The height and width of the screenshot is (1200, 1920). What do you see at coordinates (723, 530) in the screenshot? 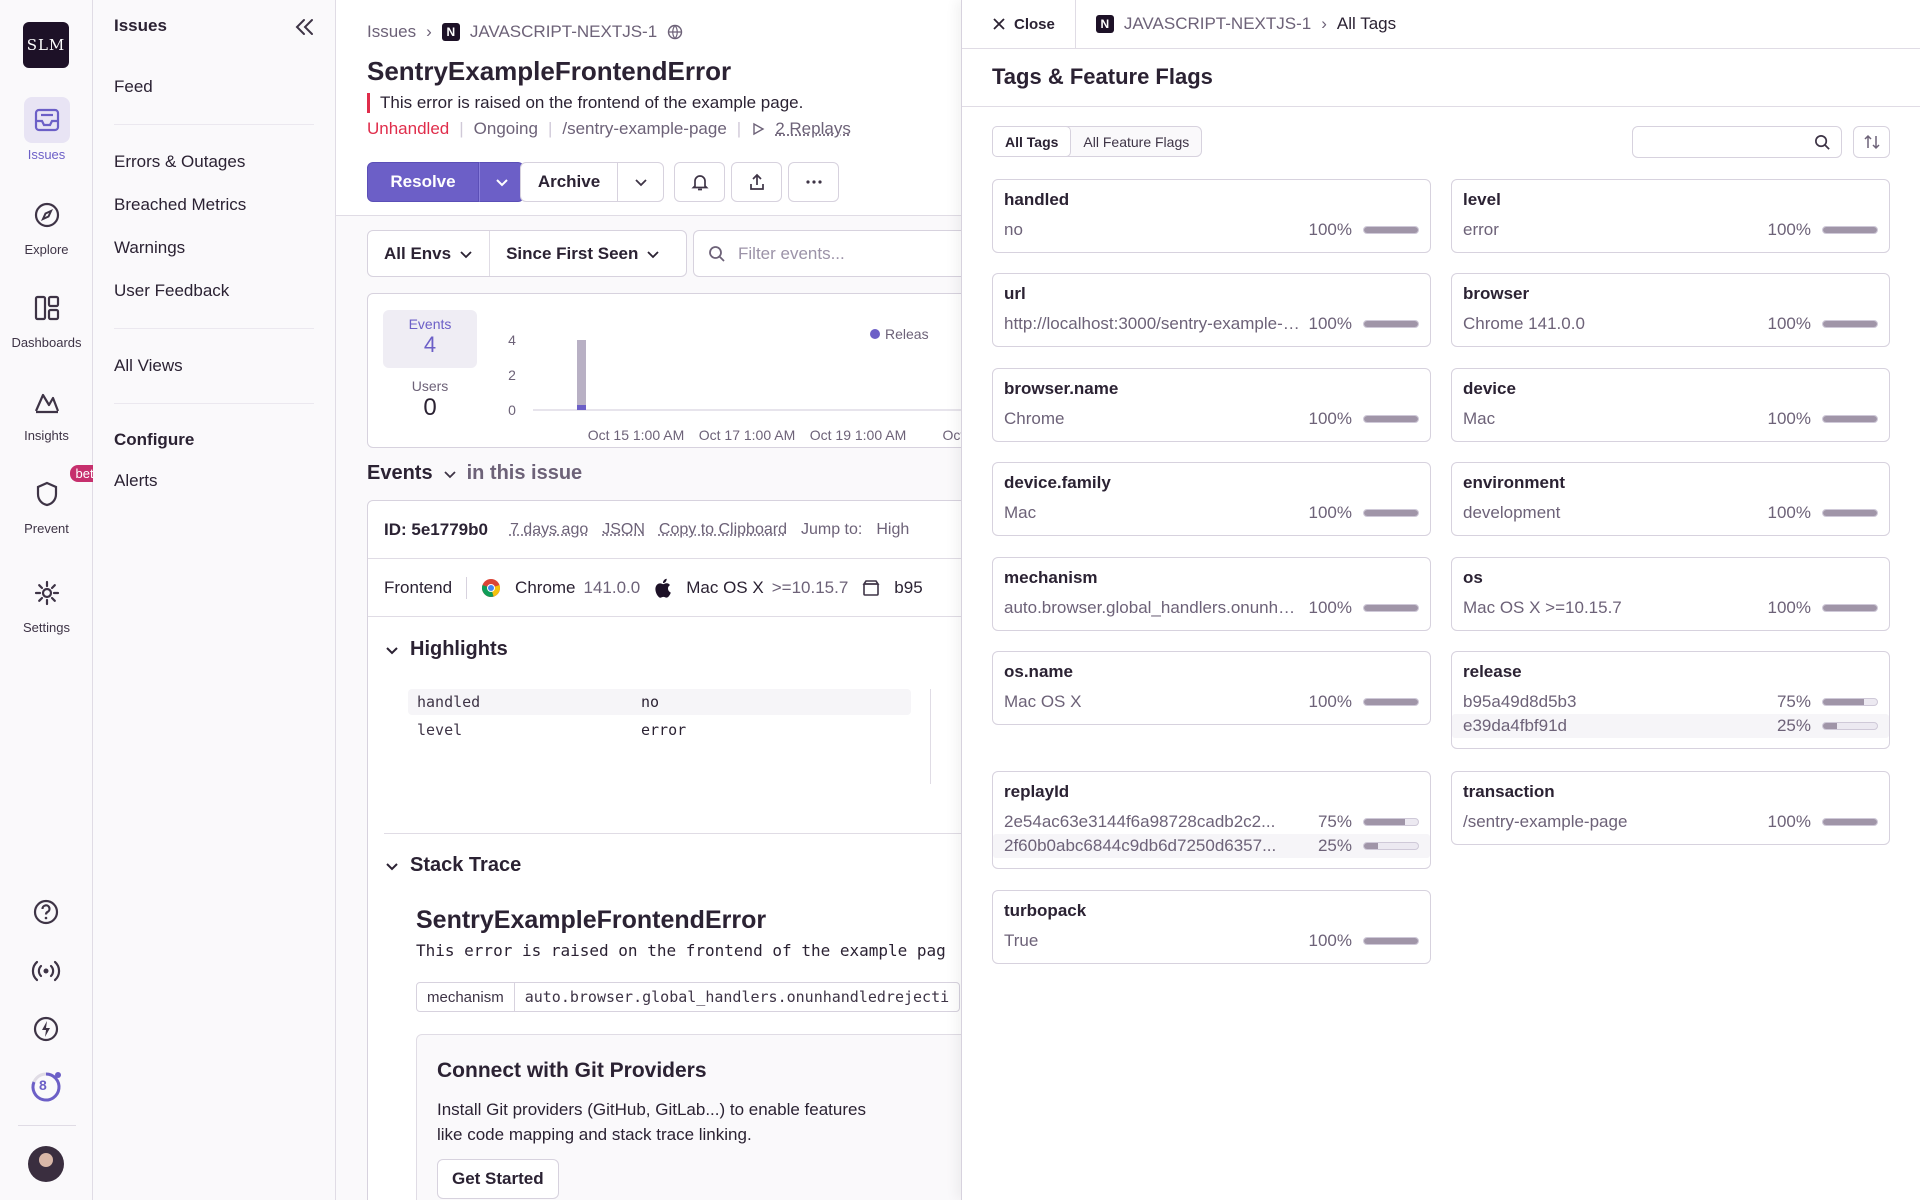
I see `copy-to-clipboard-link: Copy to Clipboard` at bounding box center [723, 530].